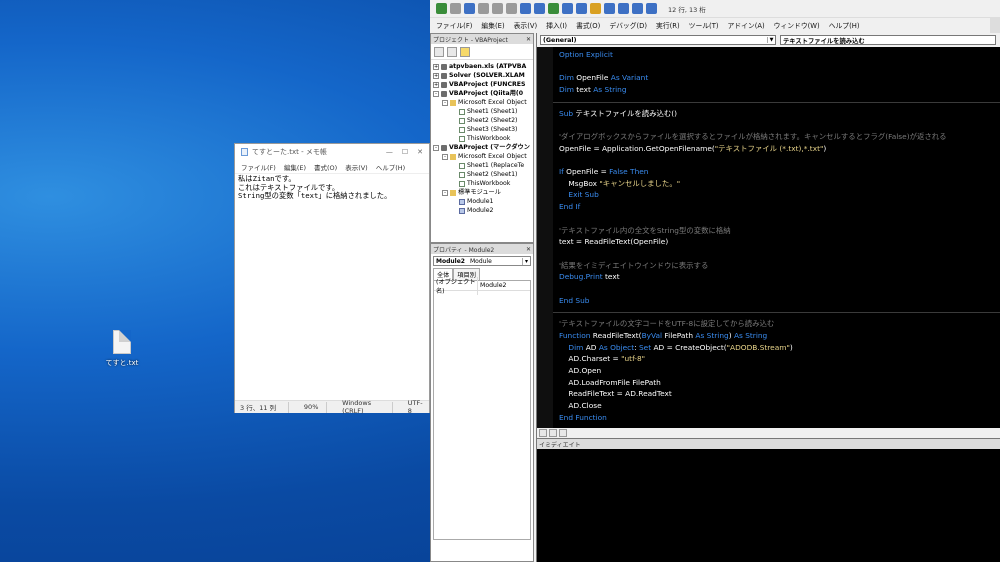 This screenshot has height=562, width=1000. Describe the element at coordinates (525, 8) in the screenshot. I see `undo-icon` at that location.